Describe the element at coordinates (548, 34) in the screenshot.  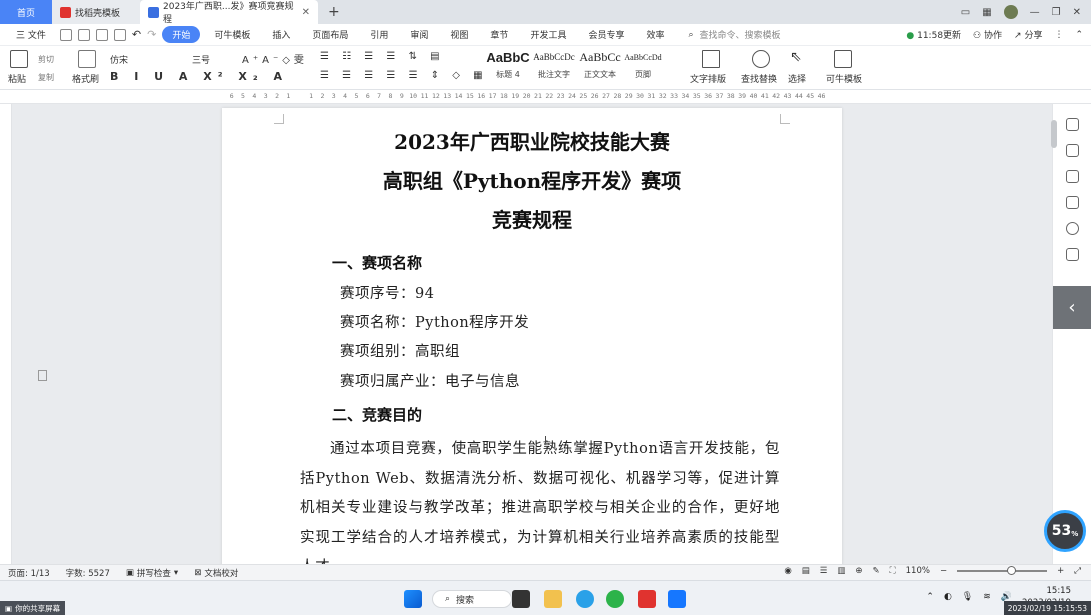
I see `menu-devtools: 开发工具` at that location.